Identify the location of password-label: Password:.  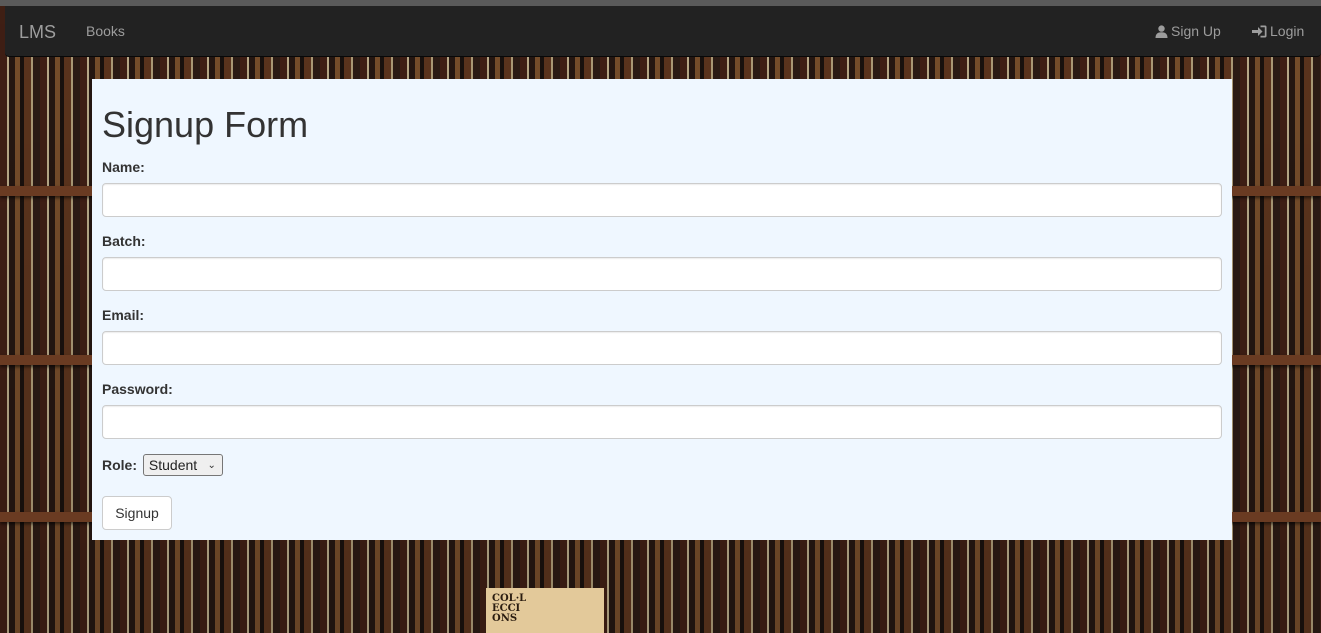
(137, 389).